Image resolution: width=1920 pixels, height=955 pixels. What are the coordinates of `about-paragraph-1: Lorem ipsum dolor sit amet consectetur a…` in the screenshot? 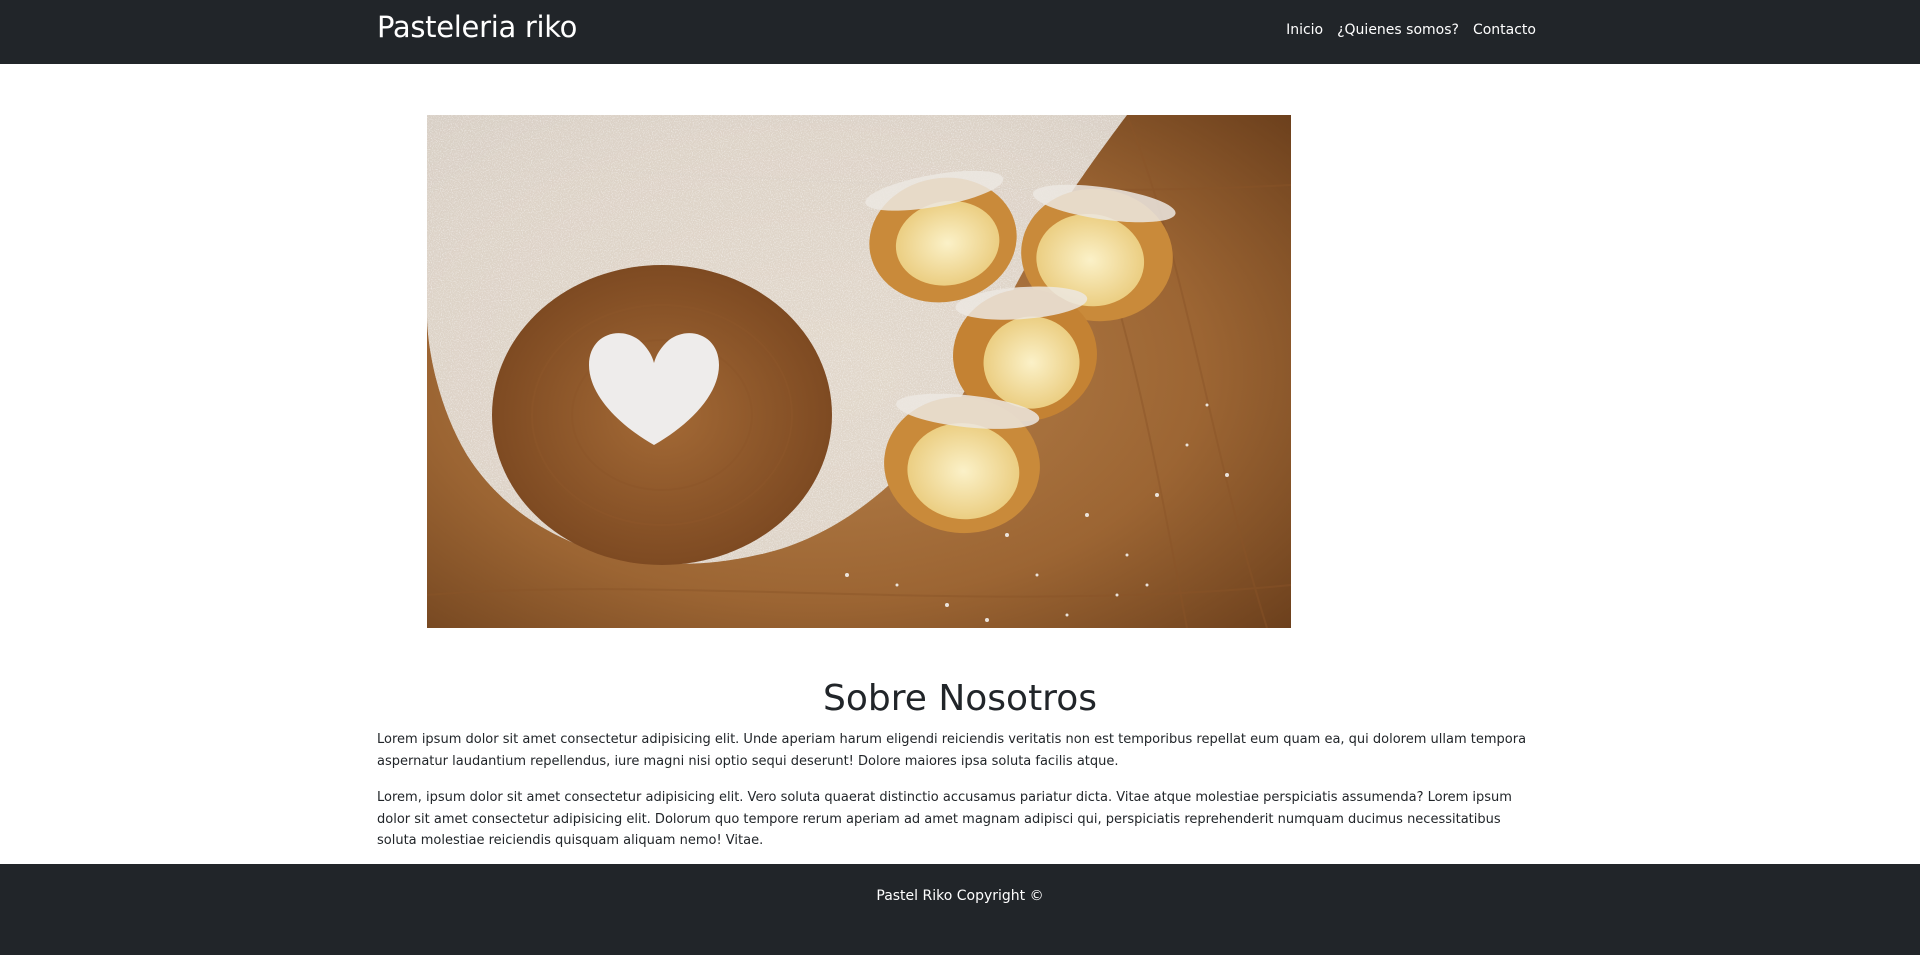 It's located at (952, 750).